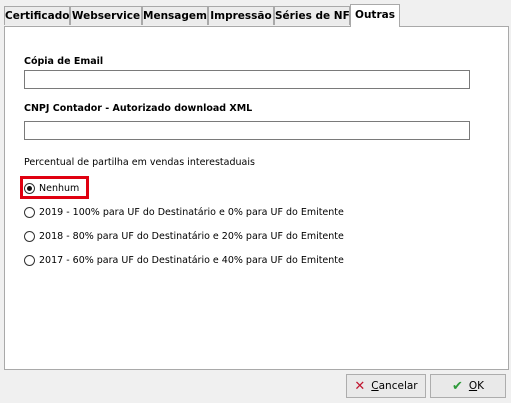  I want to click on tab-certificado: Certificado, so click(37, 15).